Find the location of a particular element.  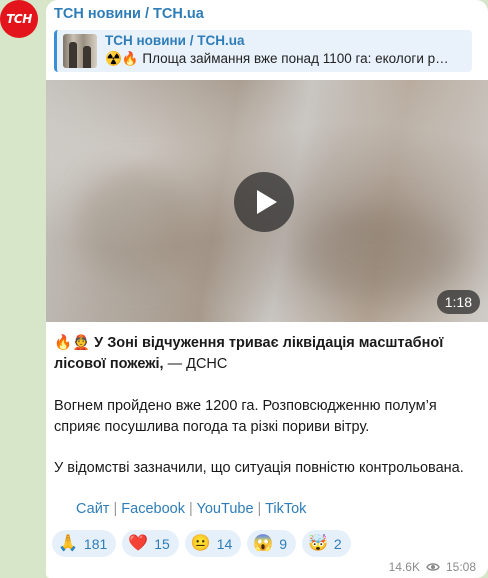

pray-icon: 🙏 is located at coordinates (68, 543).